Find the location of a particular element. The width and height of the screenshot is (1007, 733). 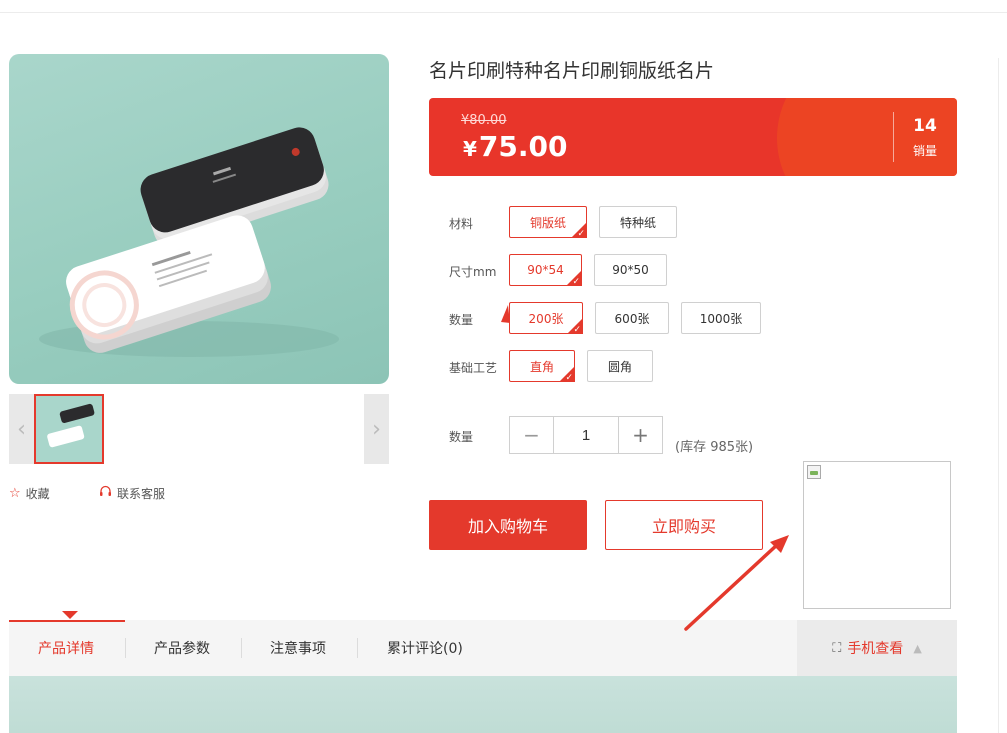

option-count-200: 200张 ✓ is located at coordinates (546, 318).